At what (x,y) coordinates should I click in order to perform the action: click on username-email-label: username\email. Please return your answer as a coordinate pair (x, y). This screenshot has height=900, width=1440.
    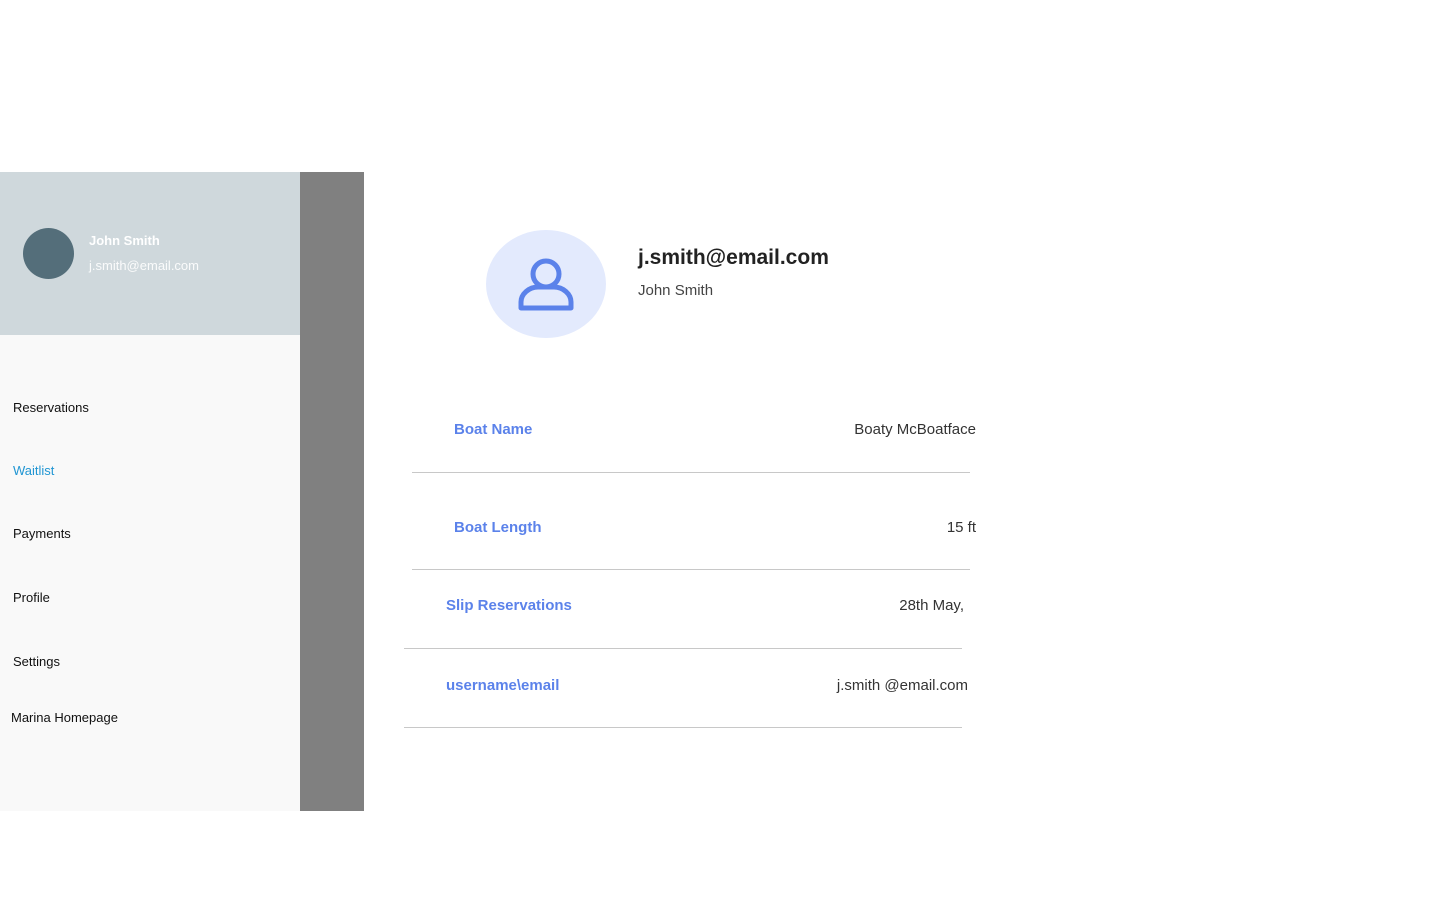
    Looking at the image, I should click on (503, 685).